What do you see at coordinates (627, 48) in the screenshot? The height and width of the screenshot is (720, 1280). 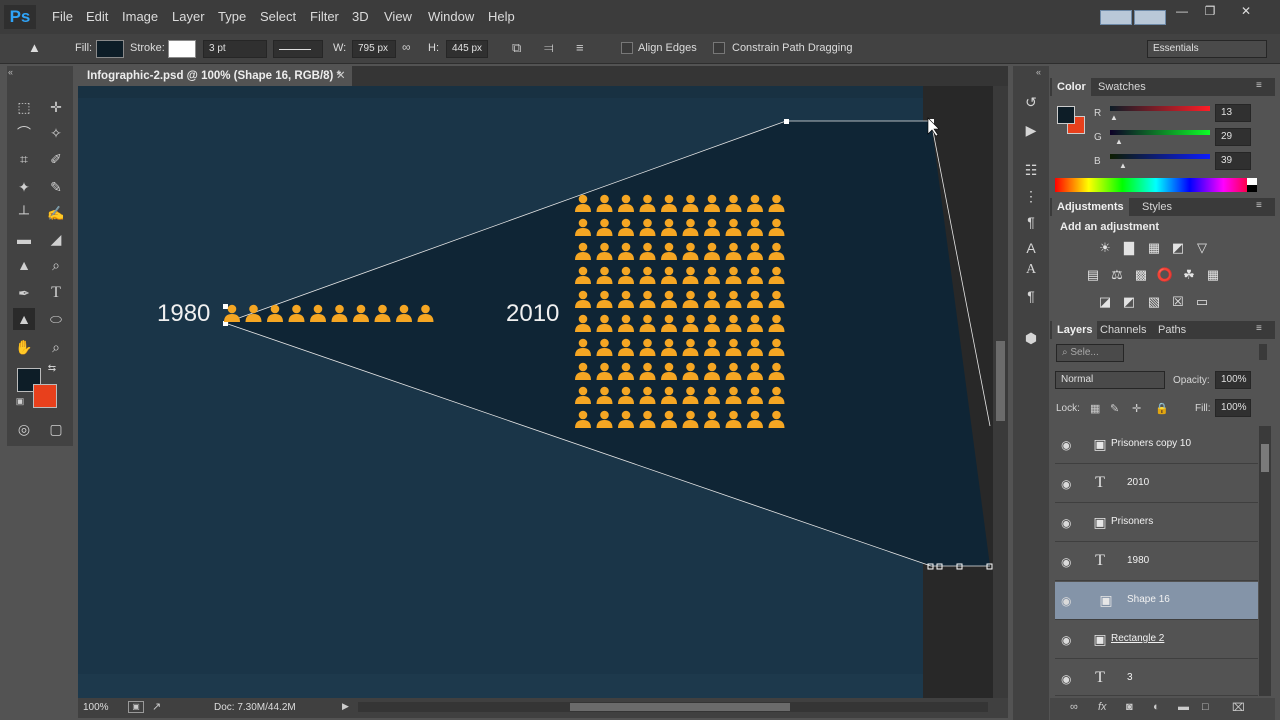 I see `align-edges-checkbox` at bounding box center [627, 48].